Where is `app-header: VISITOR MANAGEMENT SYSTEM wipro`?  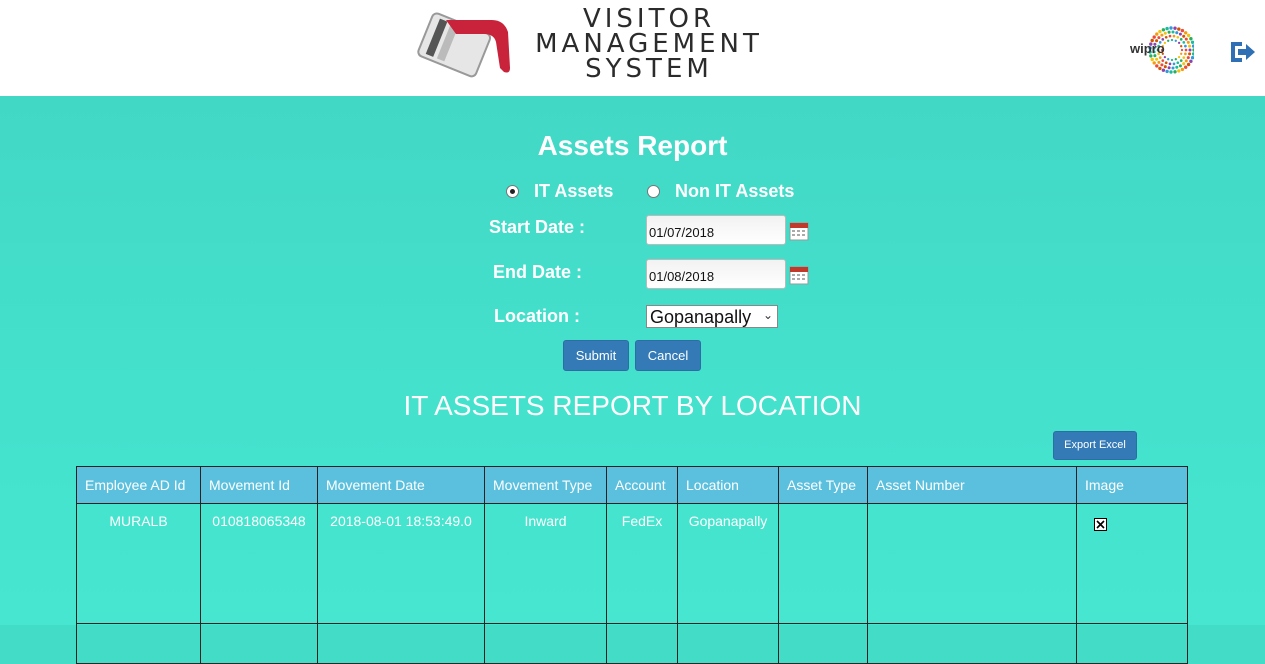 app-header: VISITOR MANAGEMENT SYSTEM wipro is located at coordinates (632, 48).